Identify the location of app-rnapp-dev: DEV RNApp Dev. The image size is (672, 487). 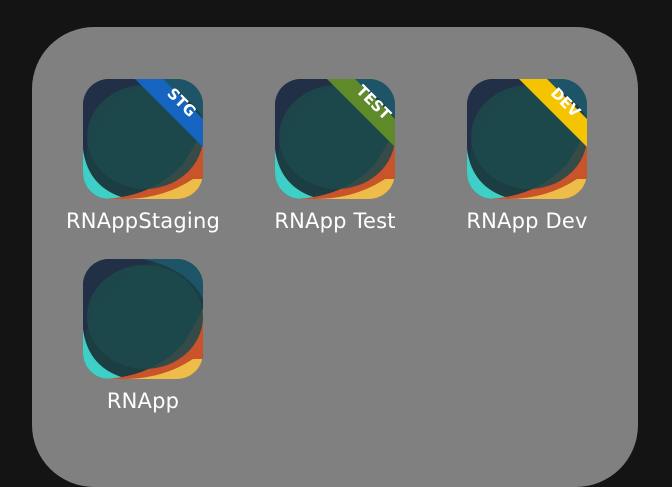
(527, 164).